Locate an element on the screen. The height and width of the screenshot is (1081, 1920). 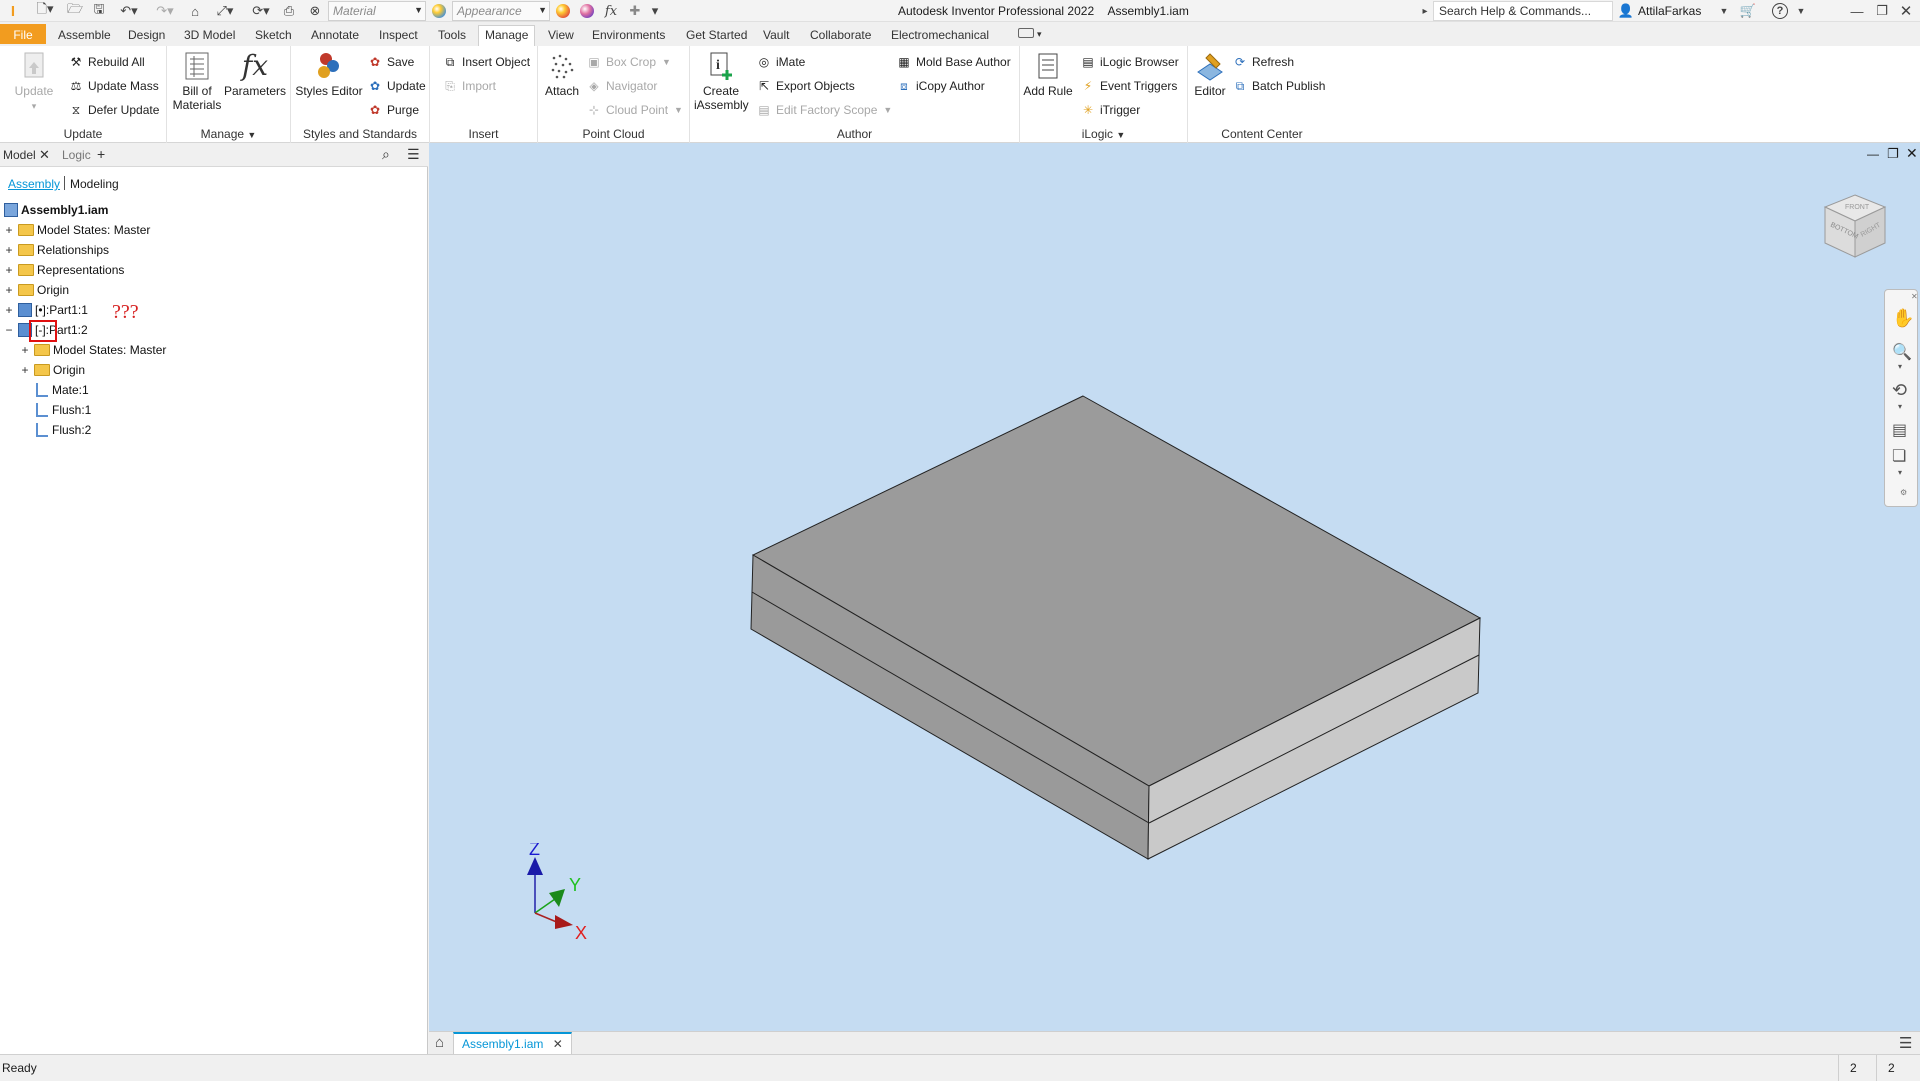
appearance-dropdown: Appearance ▼ is located at coordinates (501, 11).